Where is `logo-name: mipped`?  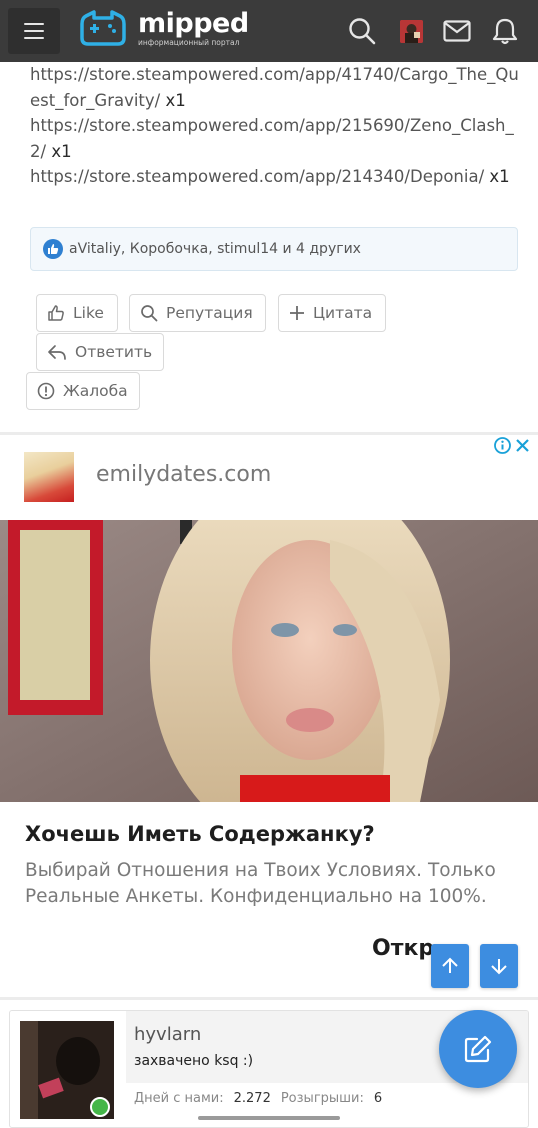 logo-name: mipped is located at coordinates (193, 23).